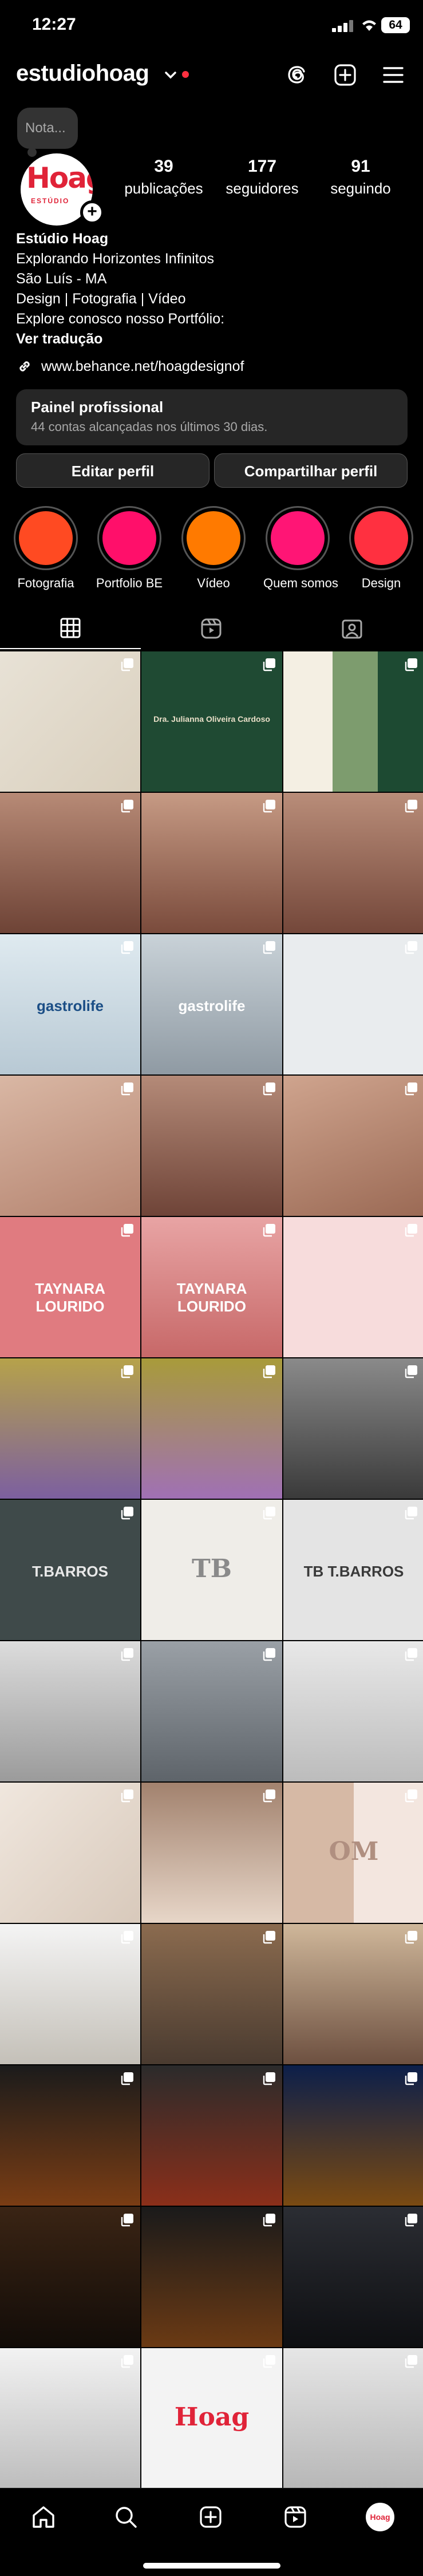 The height and width of the screenshot is (2576, 423). I want to click on nav-home, so click(43, 2517).